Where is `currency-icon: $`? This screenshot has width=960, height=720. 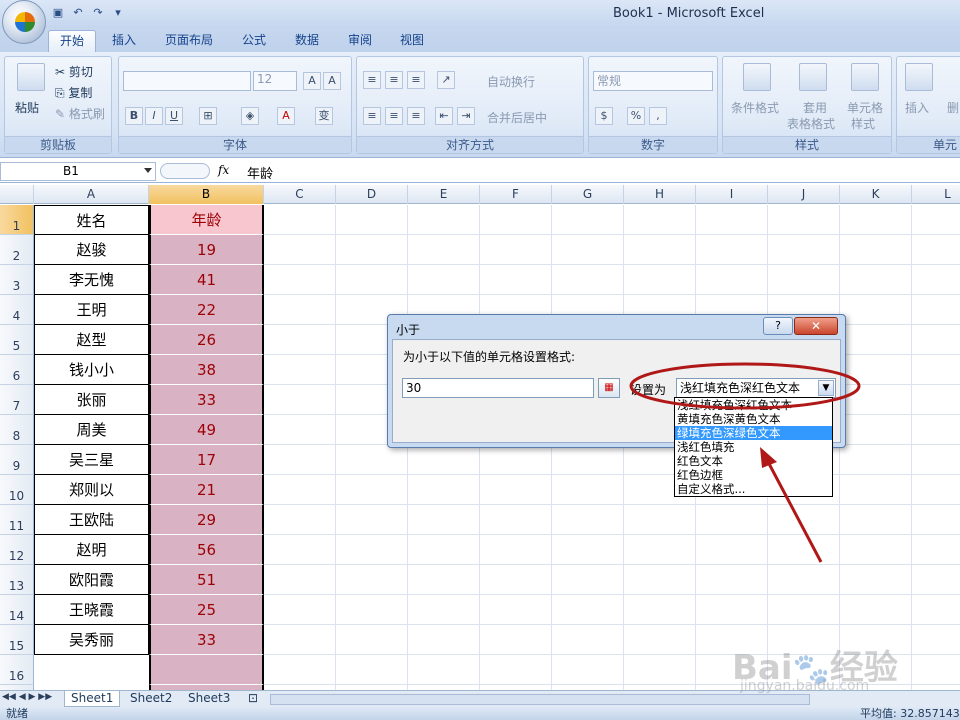 currency-icon: $ is located at coordinates (604, 116).